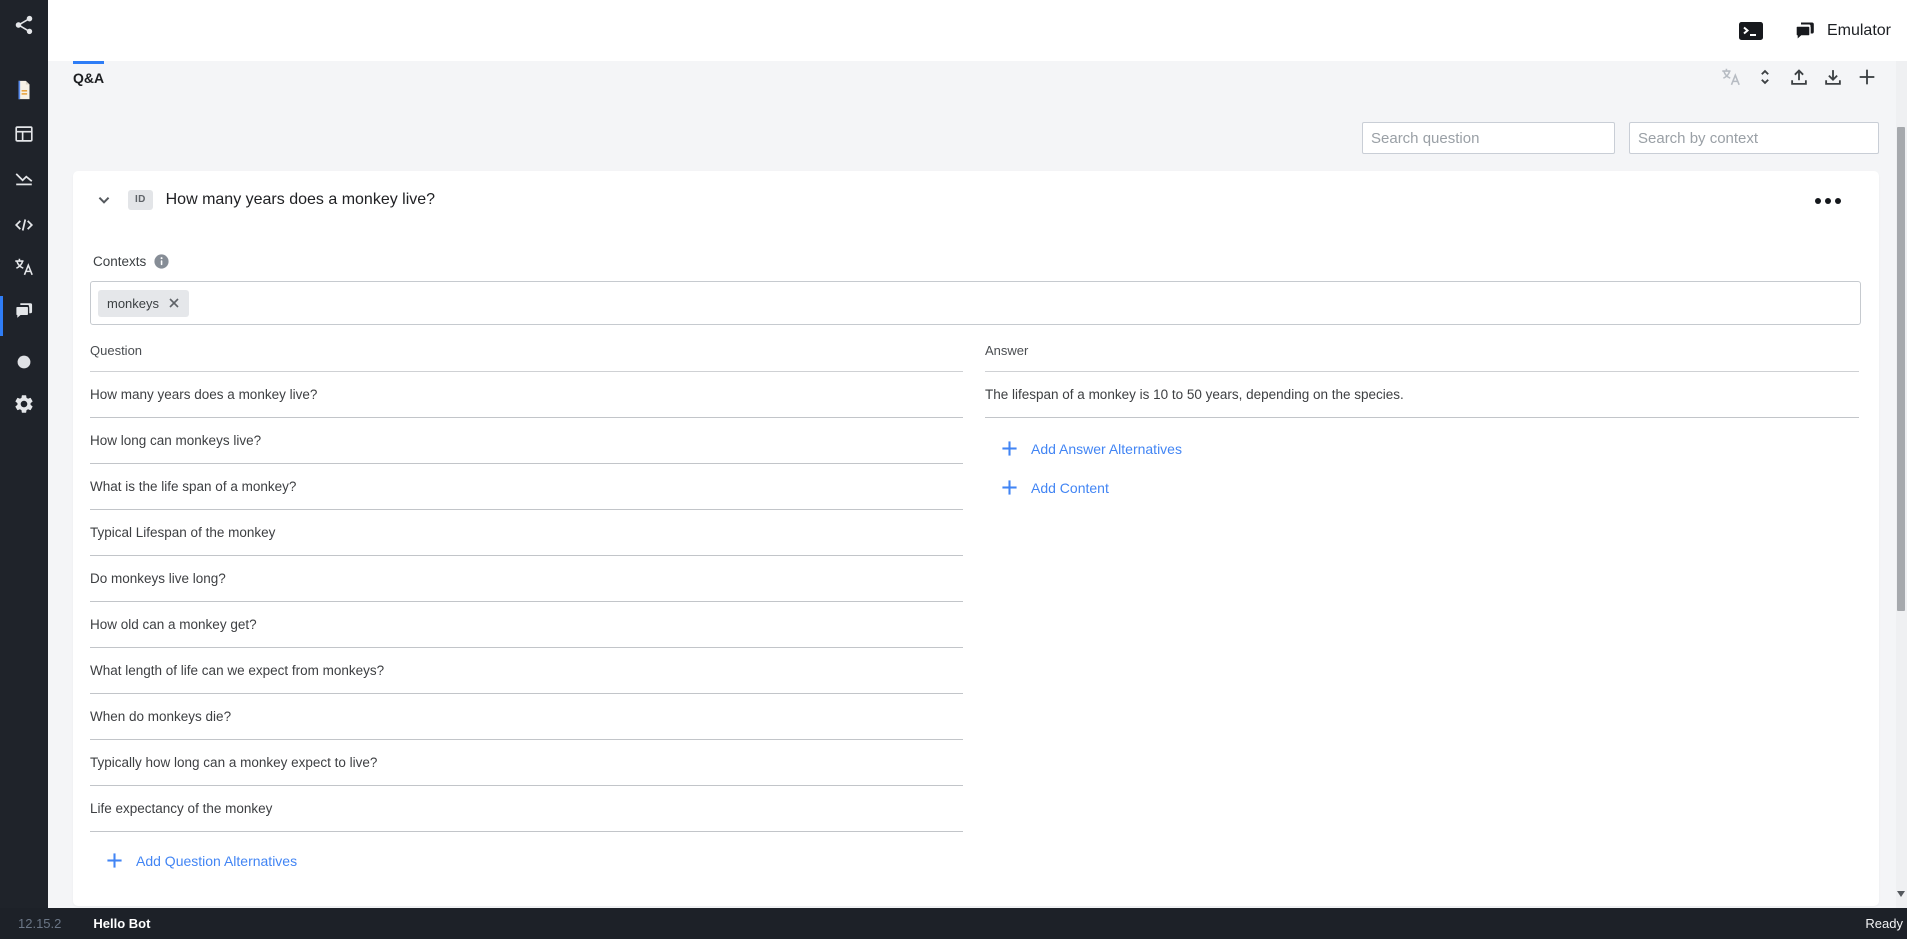  I want to click on add-content-button: Add Content, so click(1055, 487).